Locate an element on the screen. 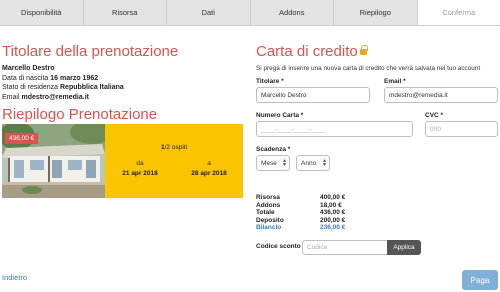 Image resolution: width=500 pixels, height=292 pixels. discount-code-label: Codice sconto is located at coordinates (278, 246).